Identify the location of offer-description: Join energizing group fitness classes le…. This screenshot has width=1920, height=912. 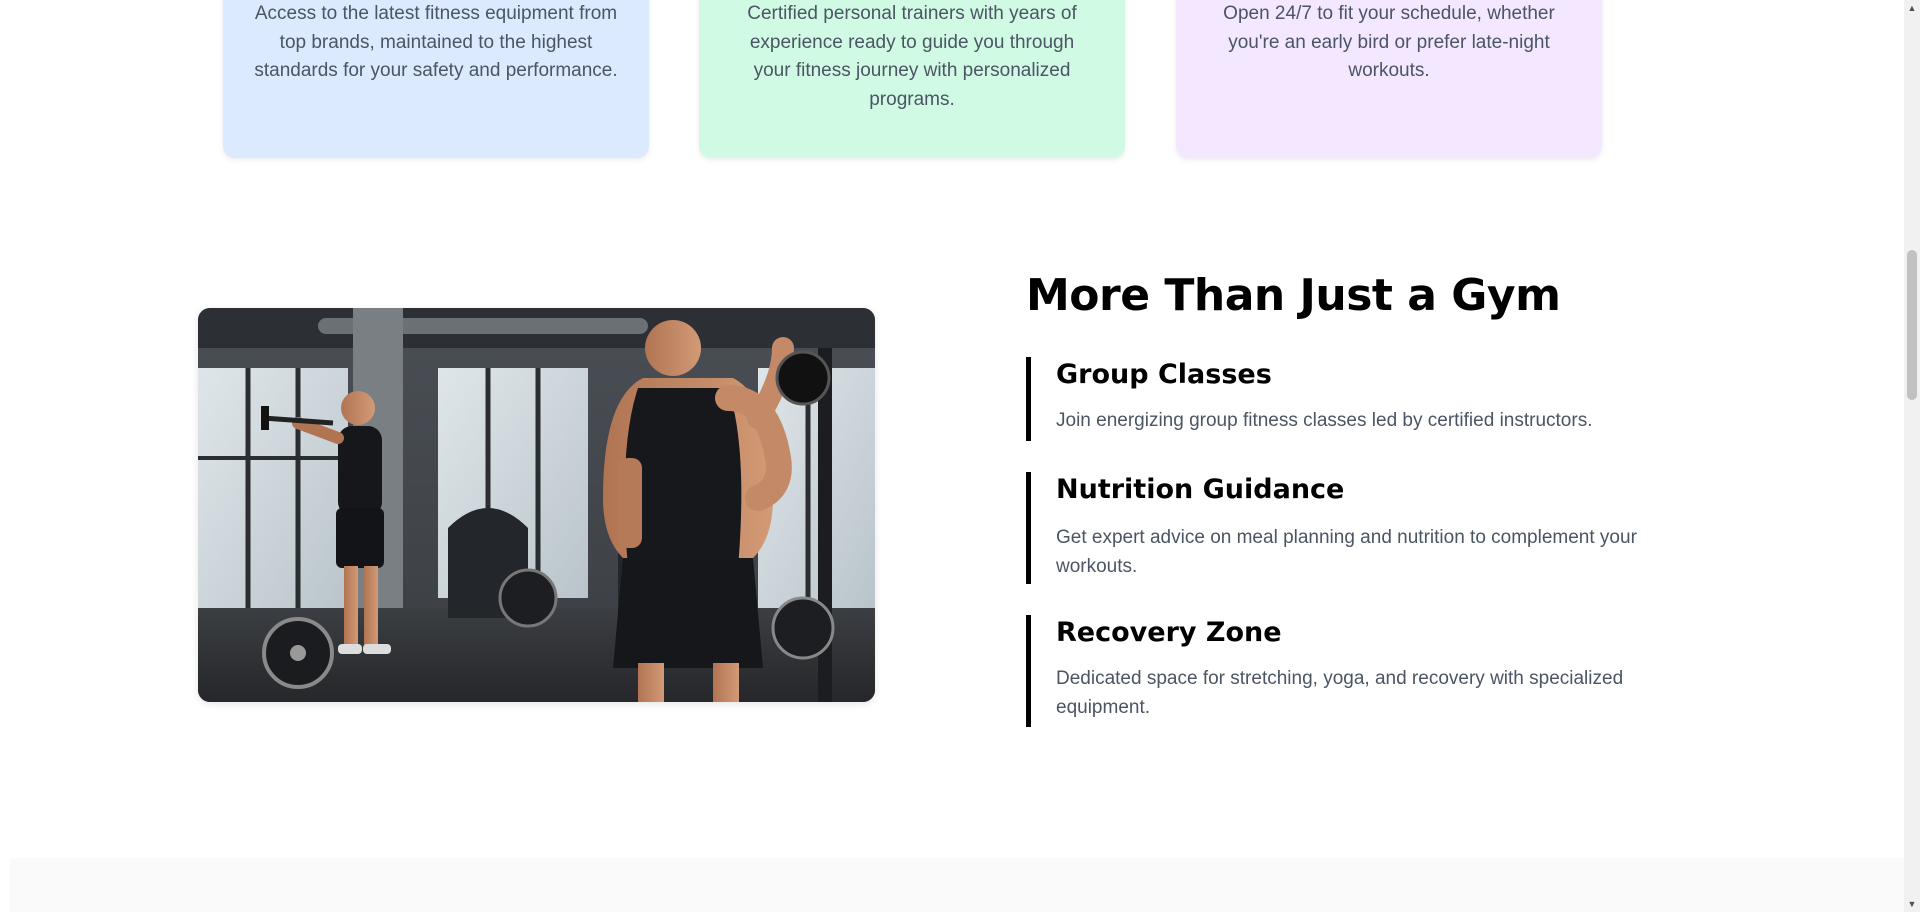
(1324, 420).